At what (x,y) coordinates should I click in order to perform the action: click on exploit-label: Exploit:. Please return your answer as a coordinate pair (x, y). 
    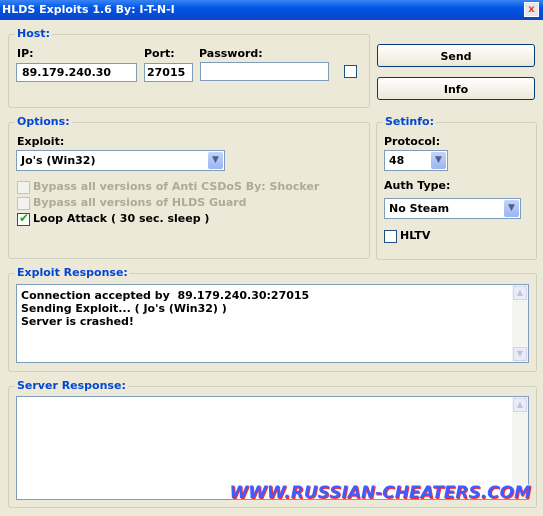
    Looking at the image, I should click on (41, 141).